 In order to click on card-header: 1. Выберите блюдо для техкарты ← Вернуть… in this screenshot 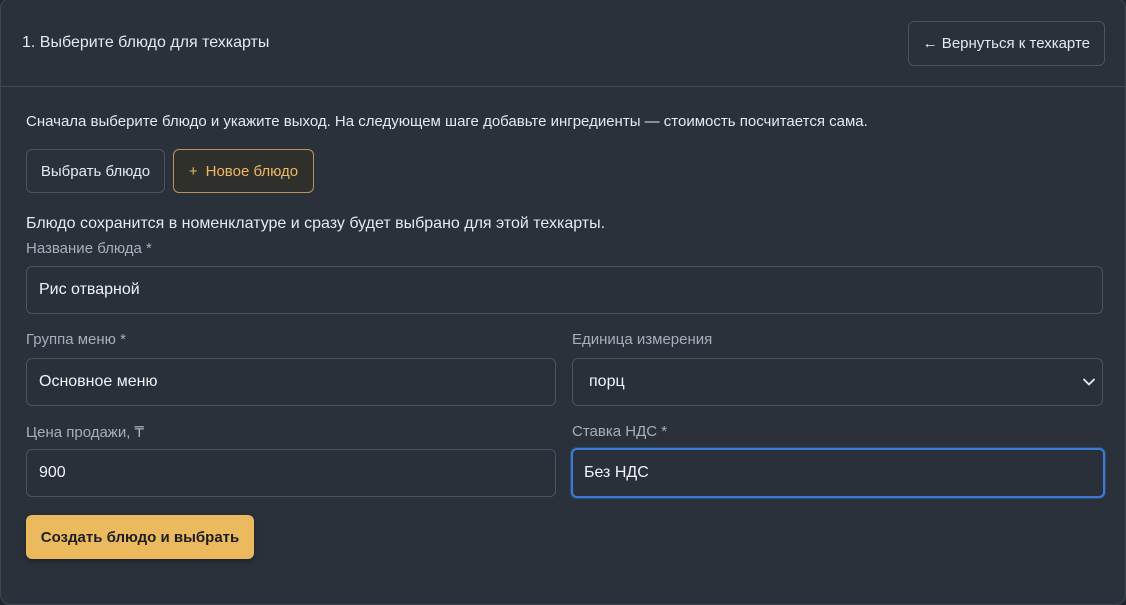, I will do `click(563, 43)`.